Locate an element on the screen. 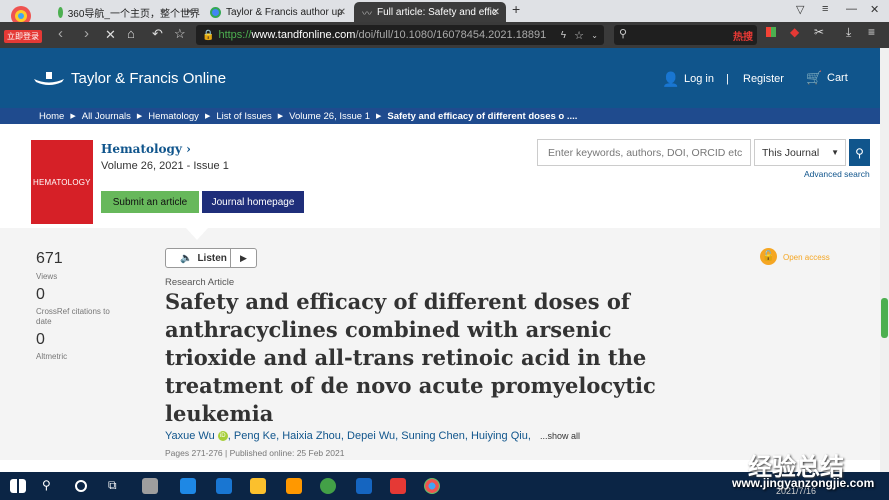 The width and height of the screenshot is (889, 500). open-access-icon: 🔓 is located at coordinates (768, 256).